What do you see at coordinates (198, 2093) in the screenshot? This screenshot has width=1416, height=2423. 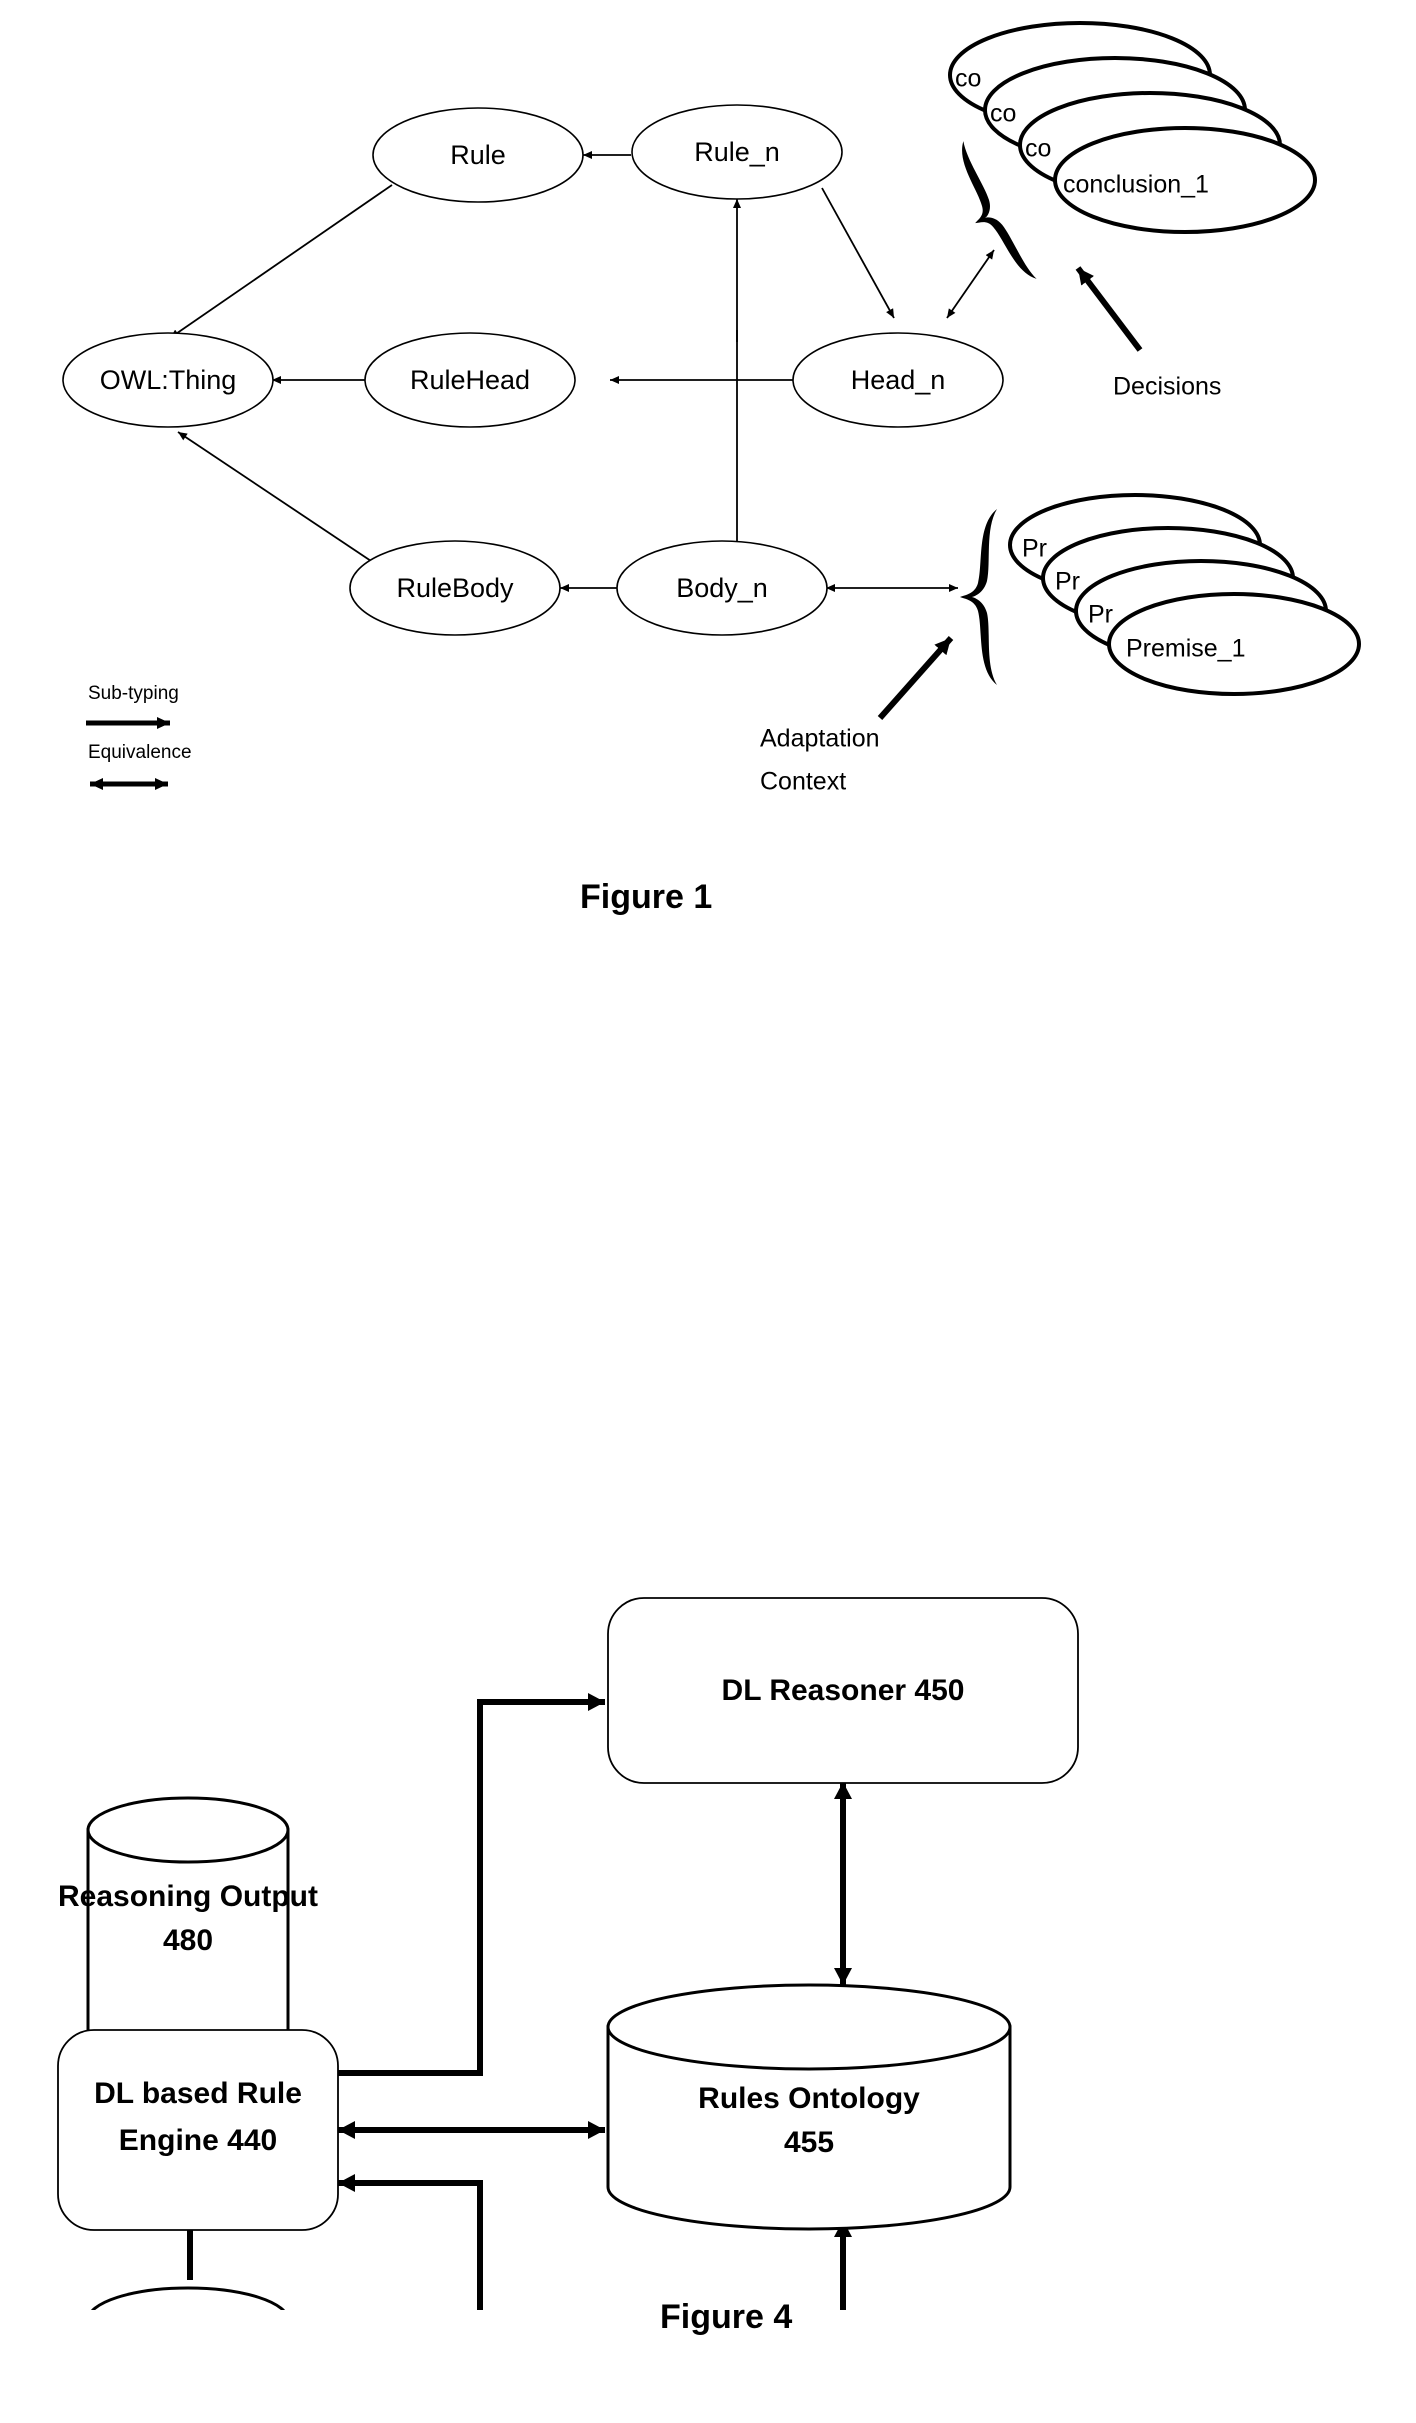 I see `dl-rule-engine-line1: DL based Rule` at bounding box center [198, 2093].